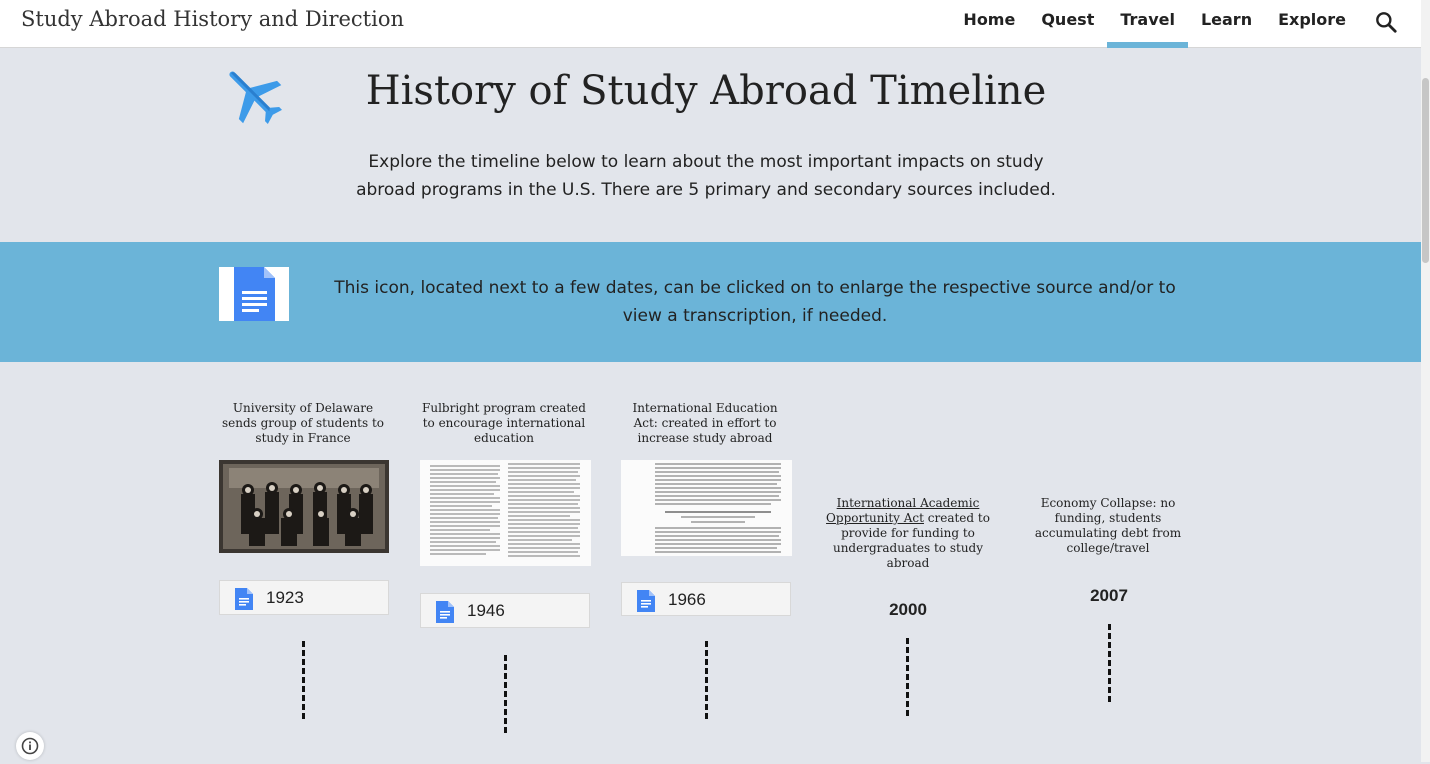 The image size is (1430, 764). I want to click on date-button-1946: 1946, so click(505, 610).